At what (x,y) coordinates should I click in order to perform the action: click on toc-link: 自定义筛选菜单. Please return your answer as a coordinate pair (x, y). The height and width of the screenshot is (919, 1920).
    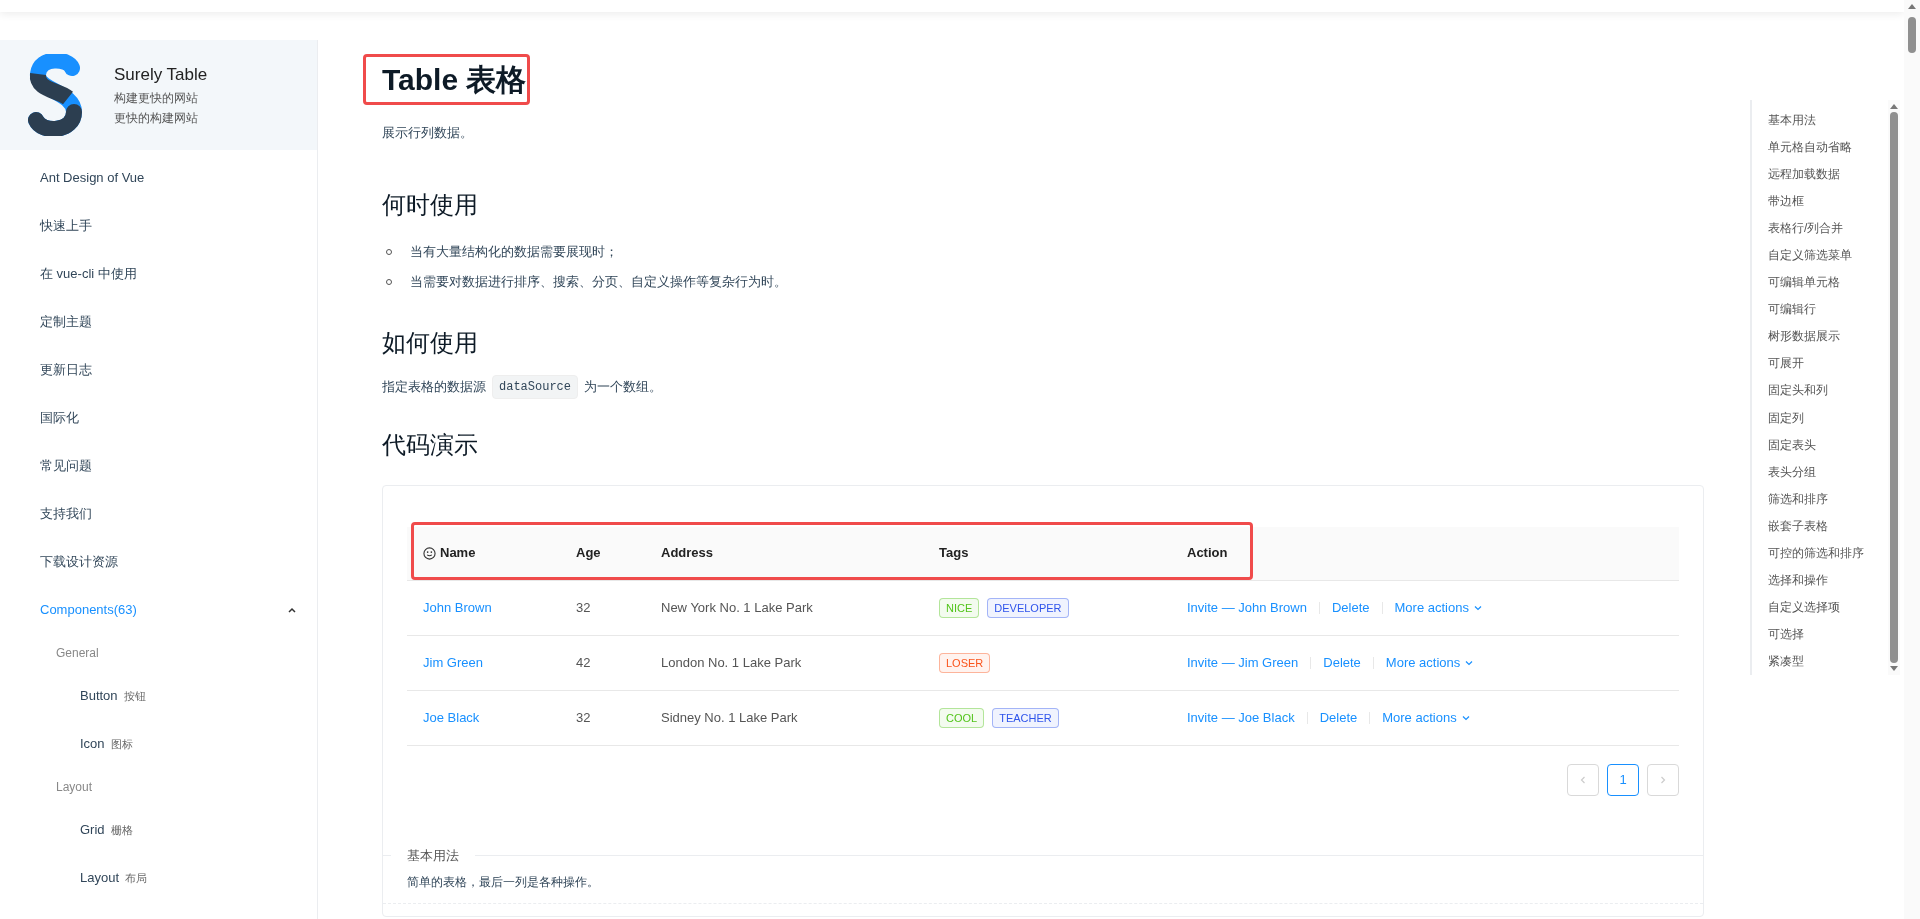
    Looking at the image, I should click on (1810, 255).